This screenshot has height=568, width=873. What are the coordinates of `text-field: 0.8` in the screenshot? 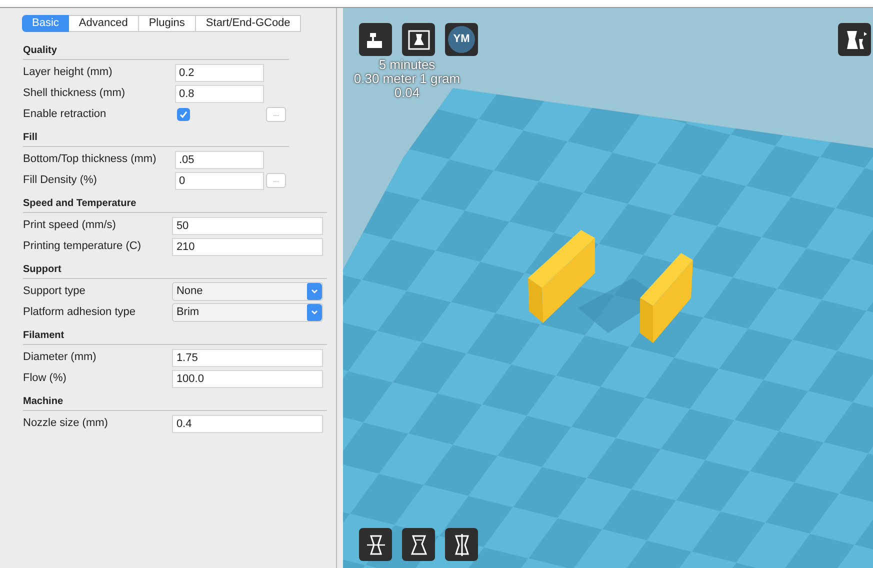 It's located at (219, 93).